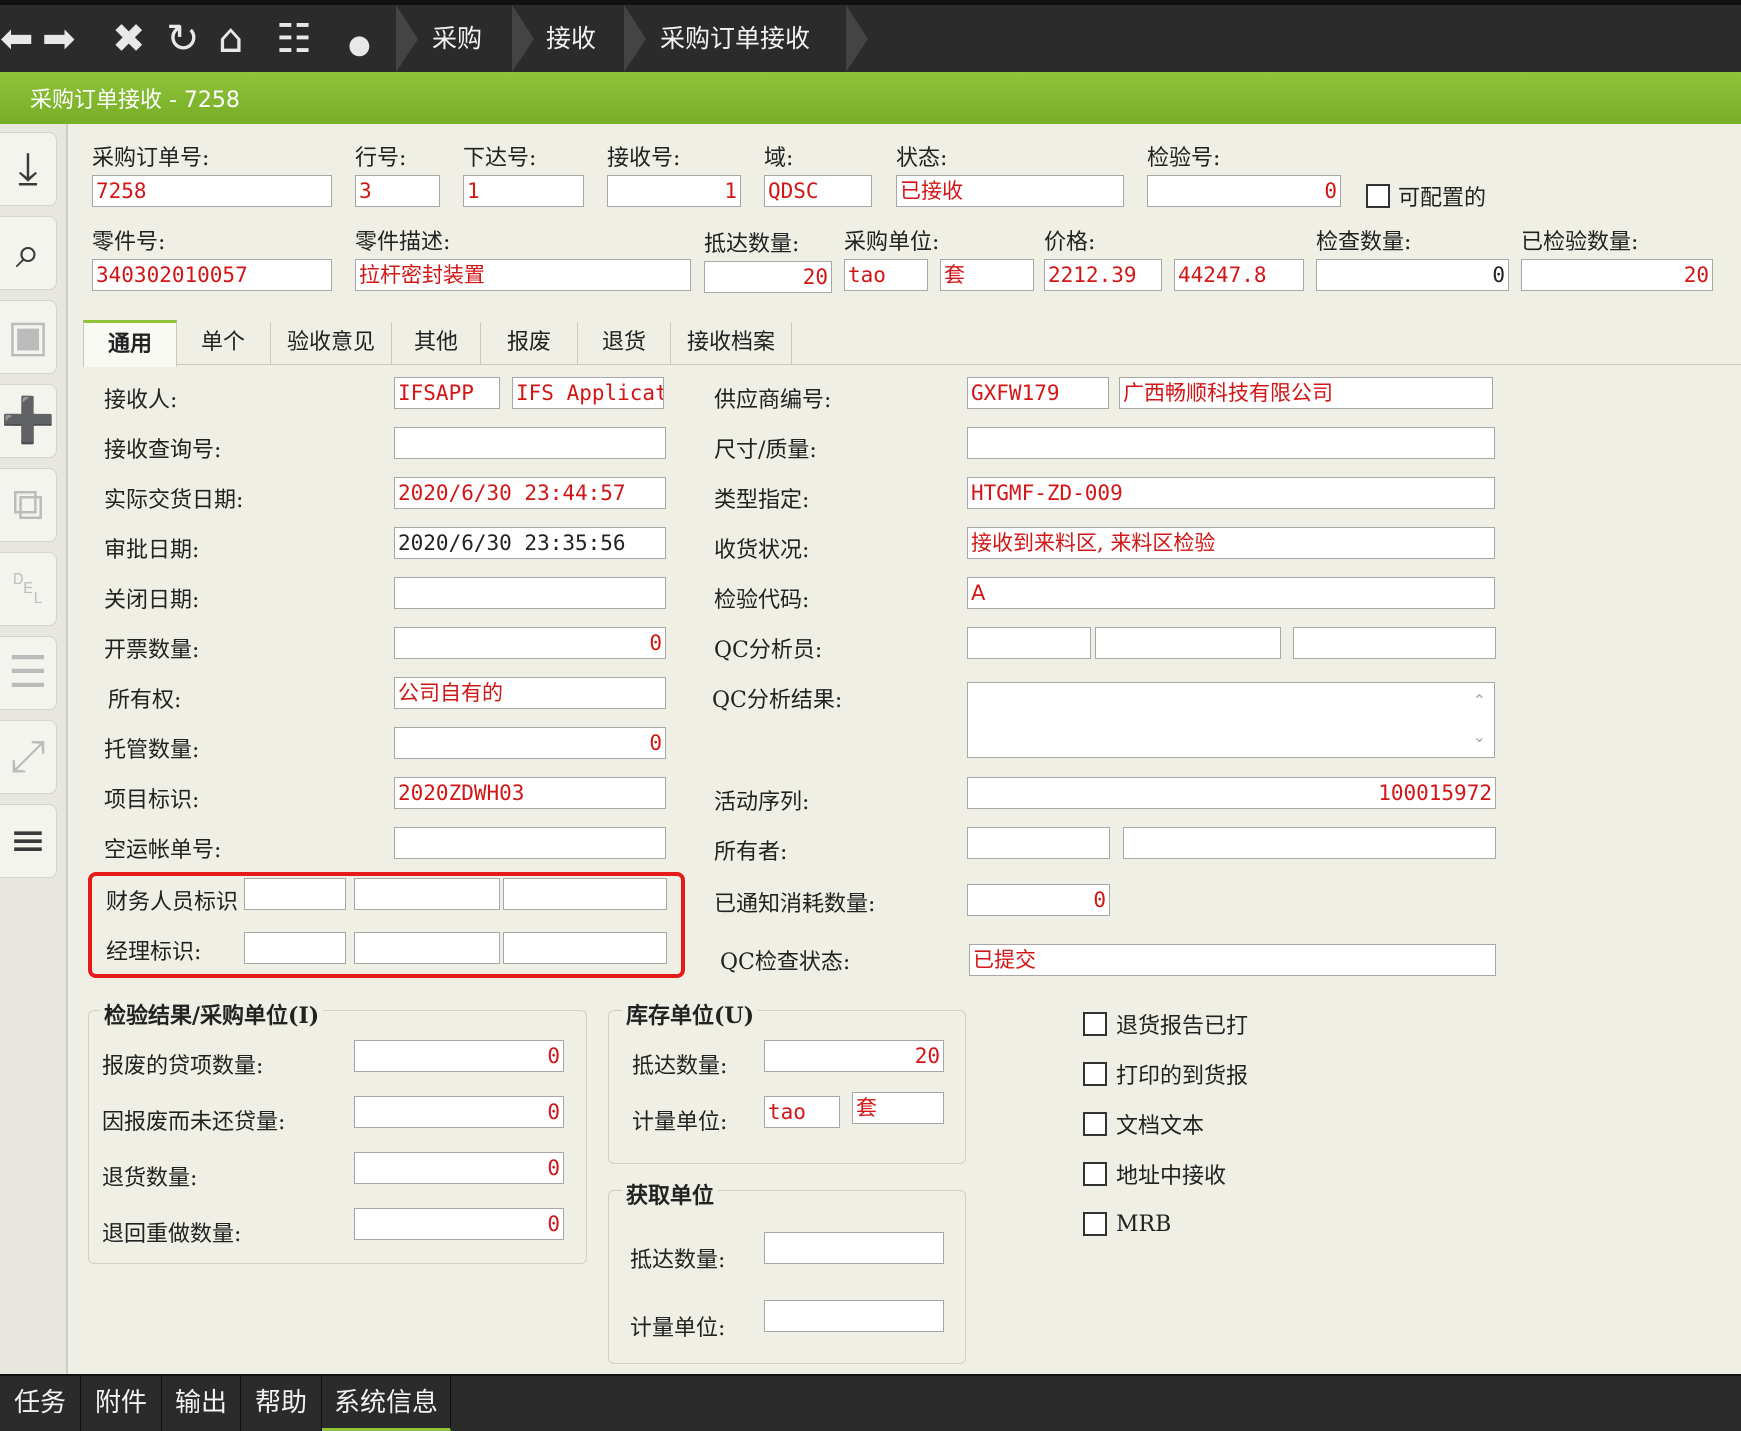  I want to click on purch-unit-field: tao, so click(886, 275).